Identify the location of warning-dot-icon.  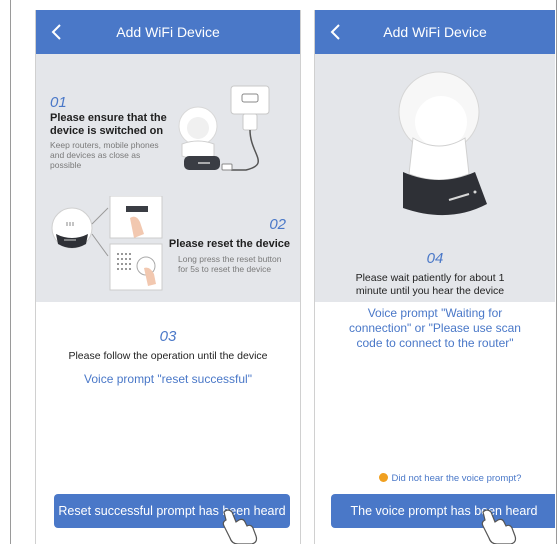
(383, 477).